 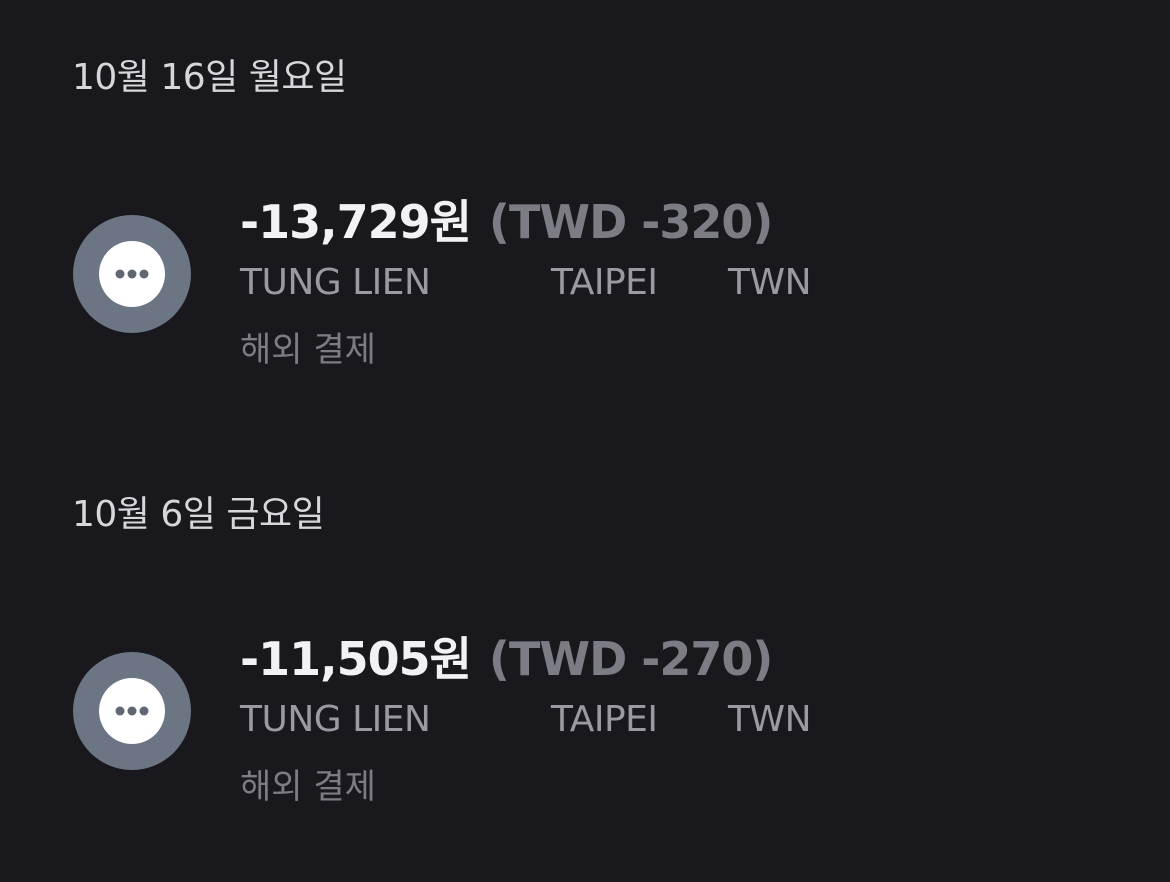 What do you see at coordinates (209, 77) in the screenshot?
I see `date-header: 10월 16일 월요일` at bounding box center [209, 77].